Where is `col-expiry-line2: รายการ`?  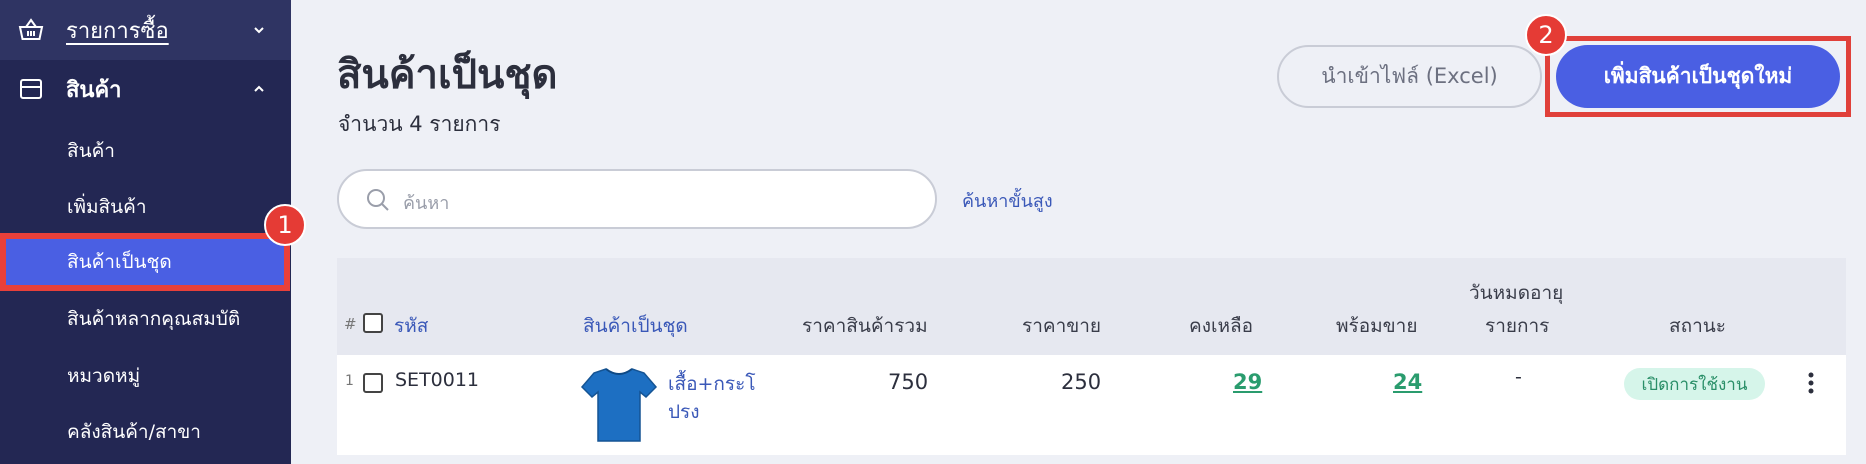 col-expiry-line2: รายการ is located at coordinates (1517, 326).